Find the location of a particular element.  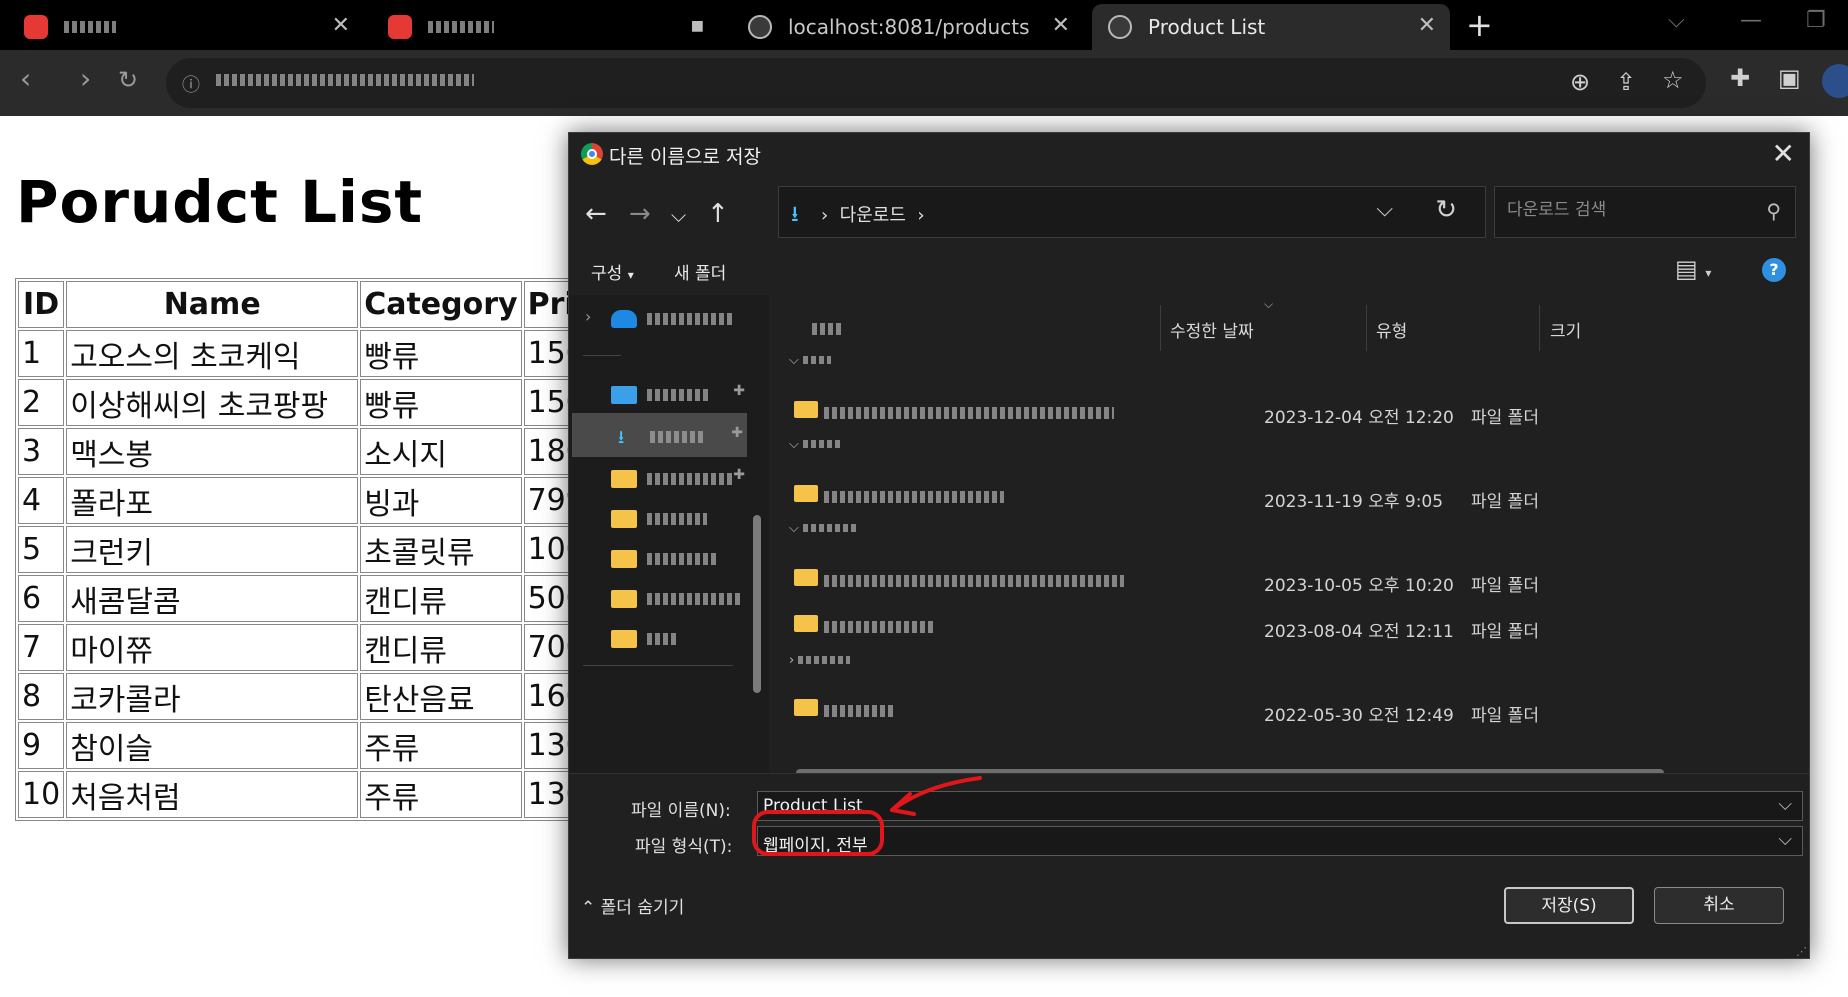

file-row: 2023-08-04 오전 12:11 파일 폴더 is located at coordinates (1244, 625).